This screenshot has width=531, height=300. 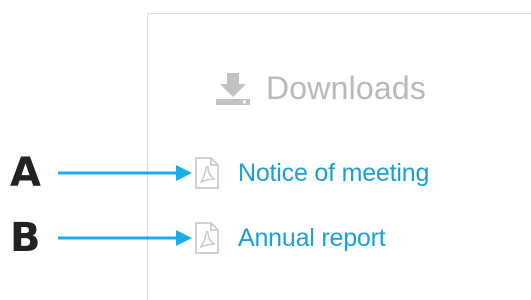 I want to click on downloads-heading: Downloads, so click(x=320, y=88).